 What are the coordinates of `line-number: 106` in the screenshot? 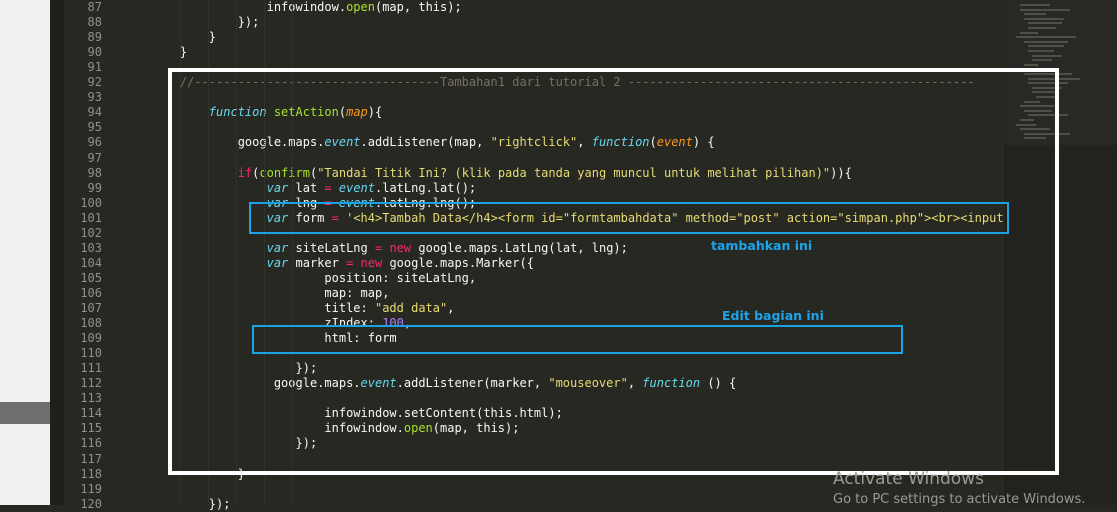 It's located at (91, 292).